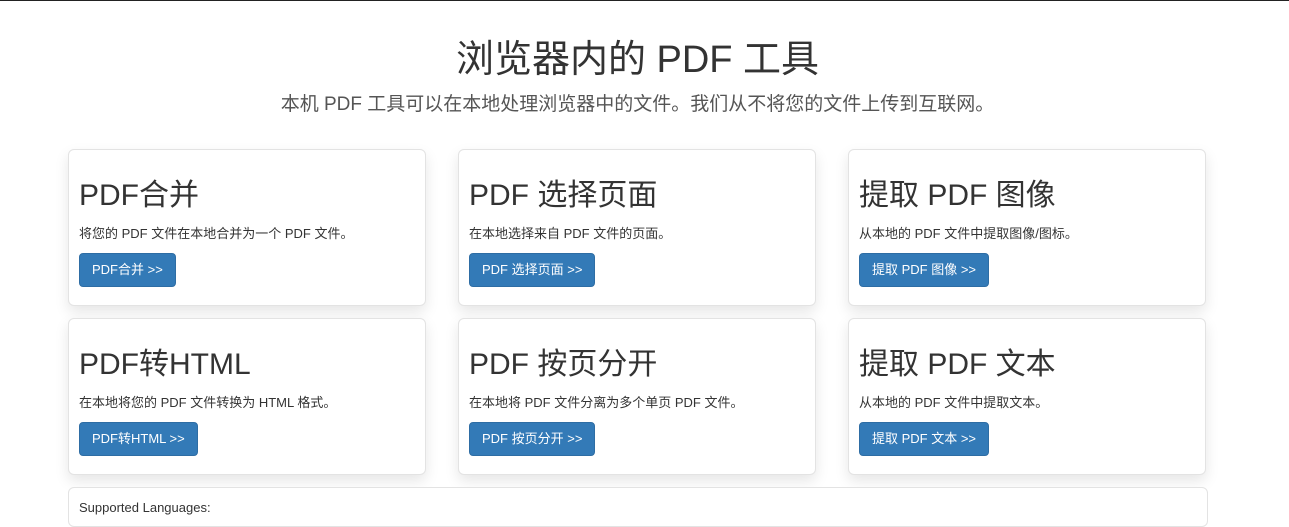 This screenshot has width=1289, height=527. What do you see at coordinates (208, 402) in the screenshot?
I see `tool-card-description: 在本地将您的 PDF 文件转换为 HTML 格式。` at bounding box center [208, 402].